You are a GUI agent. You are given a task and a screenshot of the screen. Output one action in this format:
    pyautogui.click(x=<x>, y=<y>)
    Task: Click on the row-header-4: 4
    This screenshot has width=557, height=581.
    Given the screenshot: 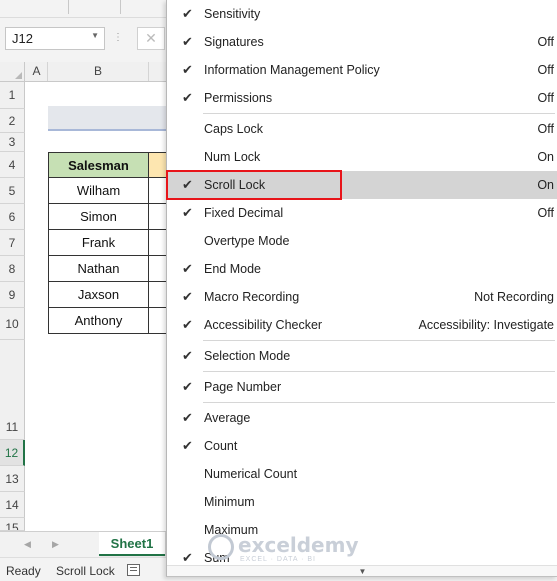 What is the action you would take?
    pyautogui.click(x=12, y=165)
    